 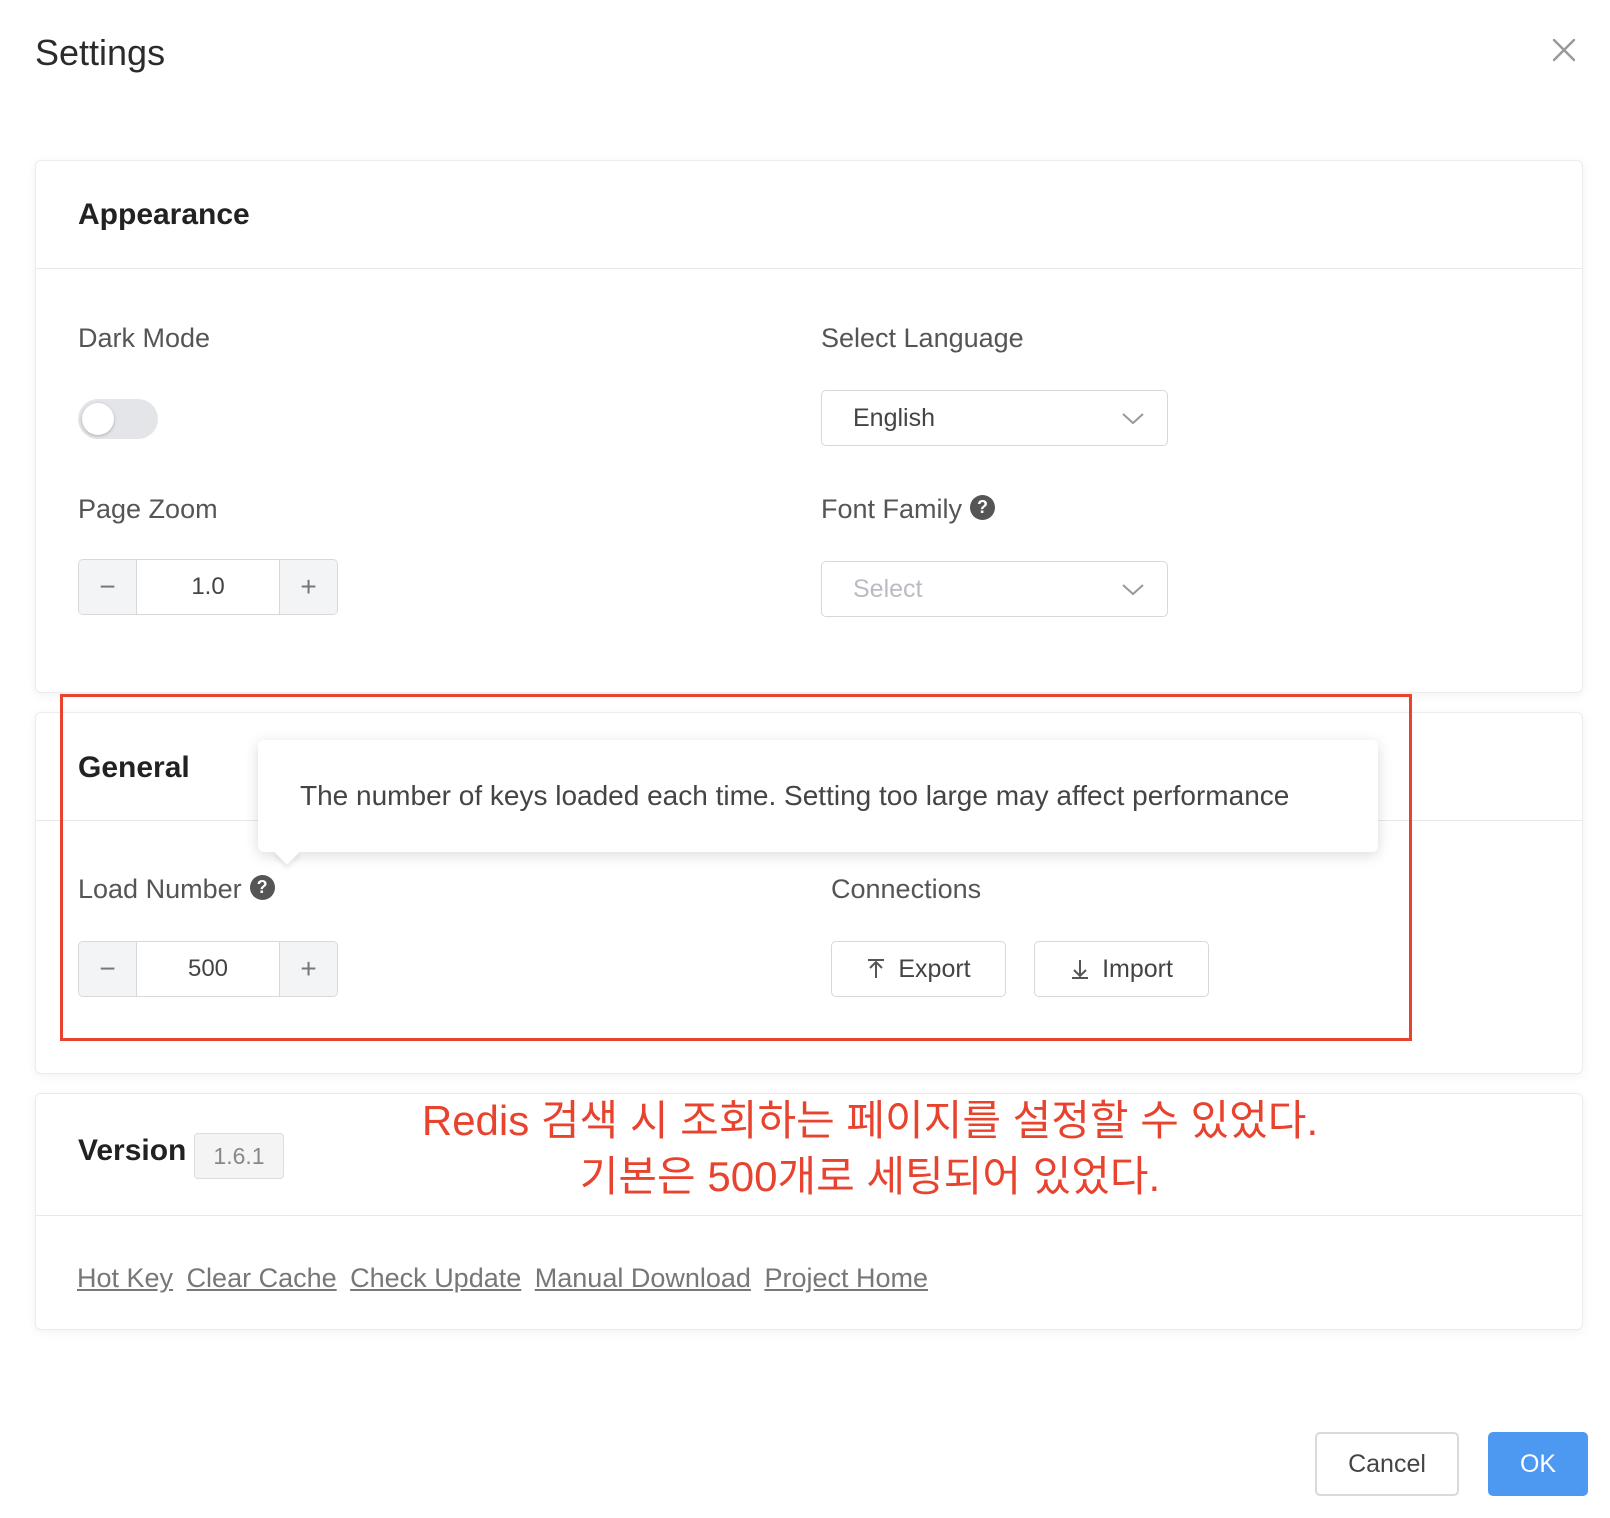 I want to click on zoom-input, so click(x=208, y=587).